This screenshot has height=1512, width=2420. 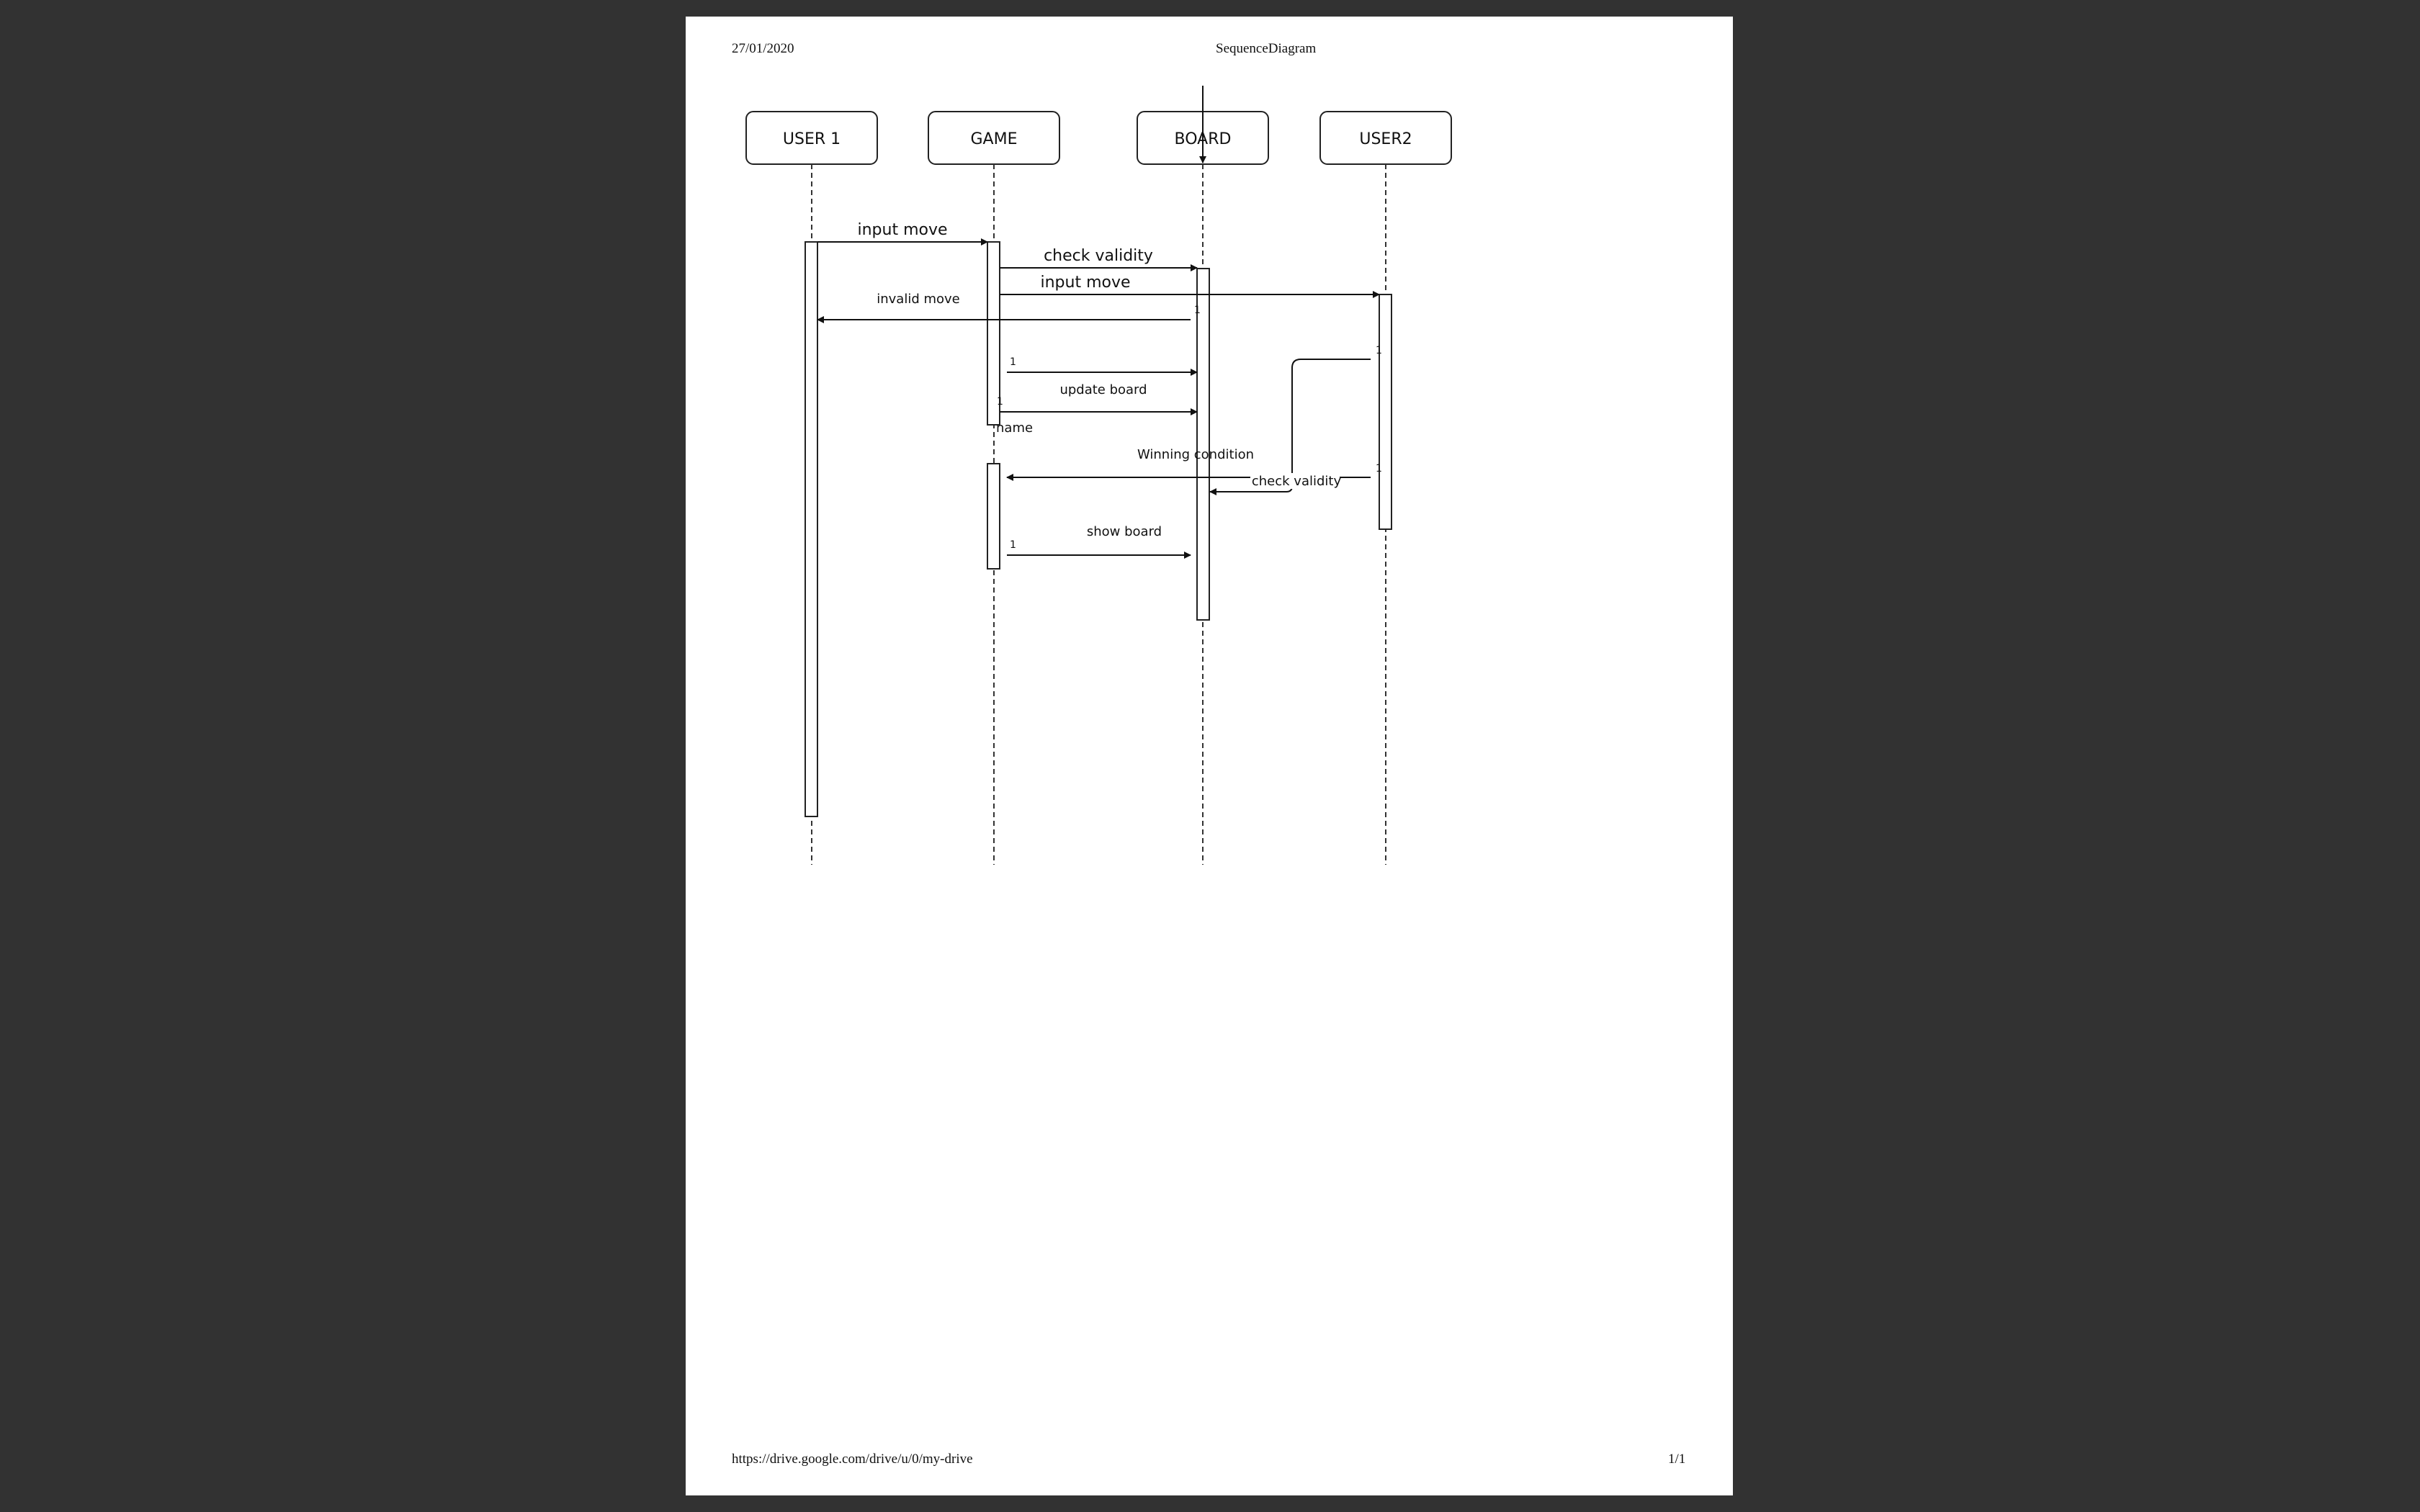 I want to click on msg-mult-winning-condition: 1, so click(x=1379, y=468).